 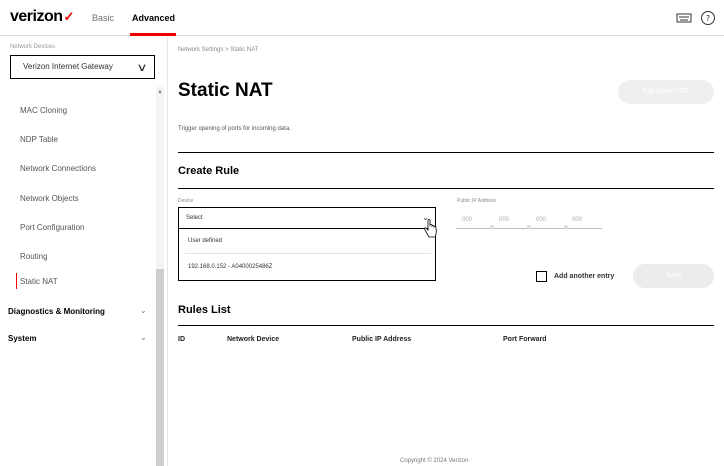 I want to click on save-button: Save, so click(x=673, y=276).